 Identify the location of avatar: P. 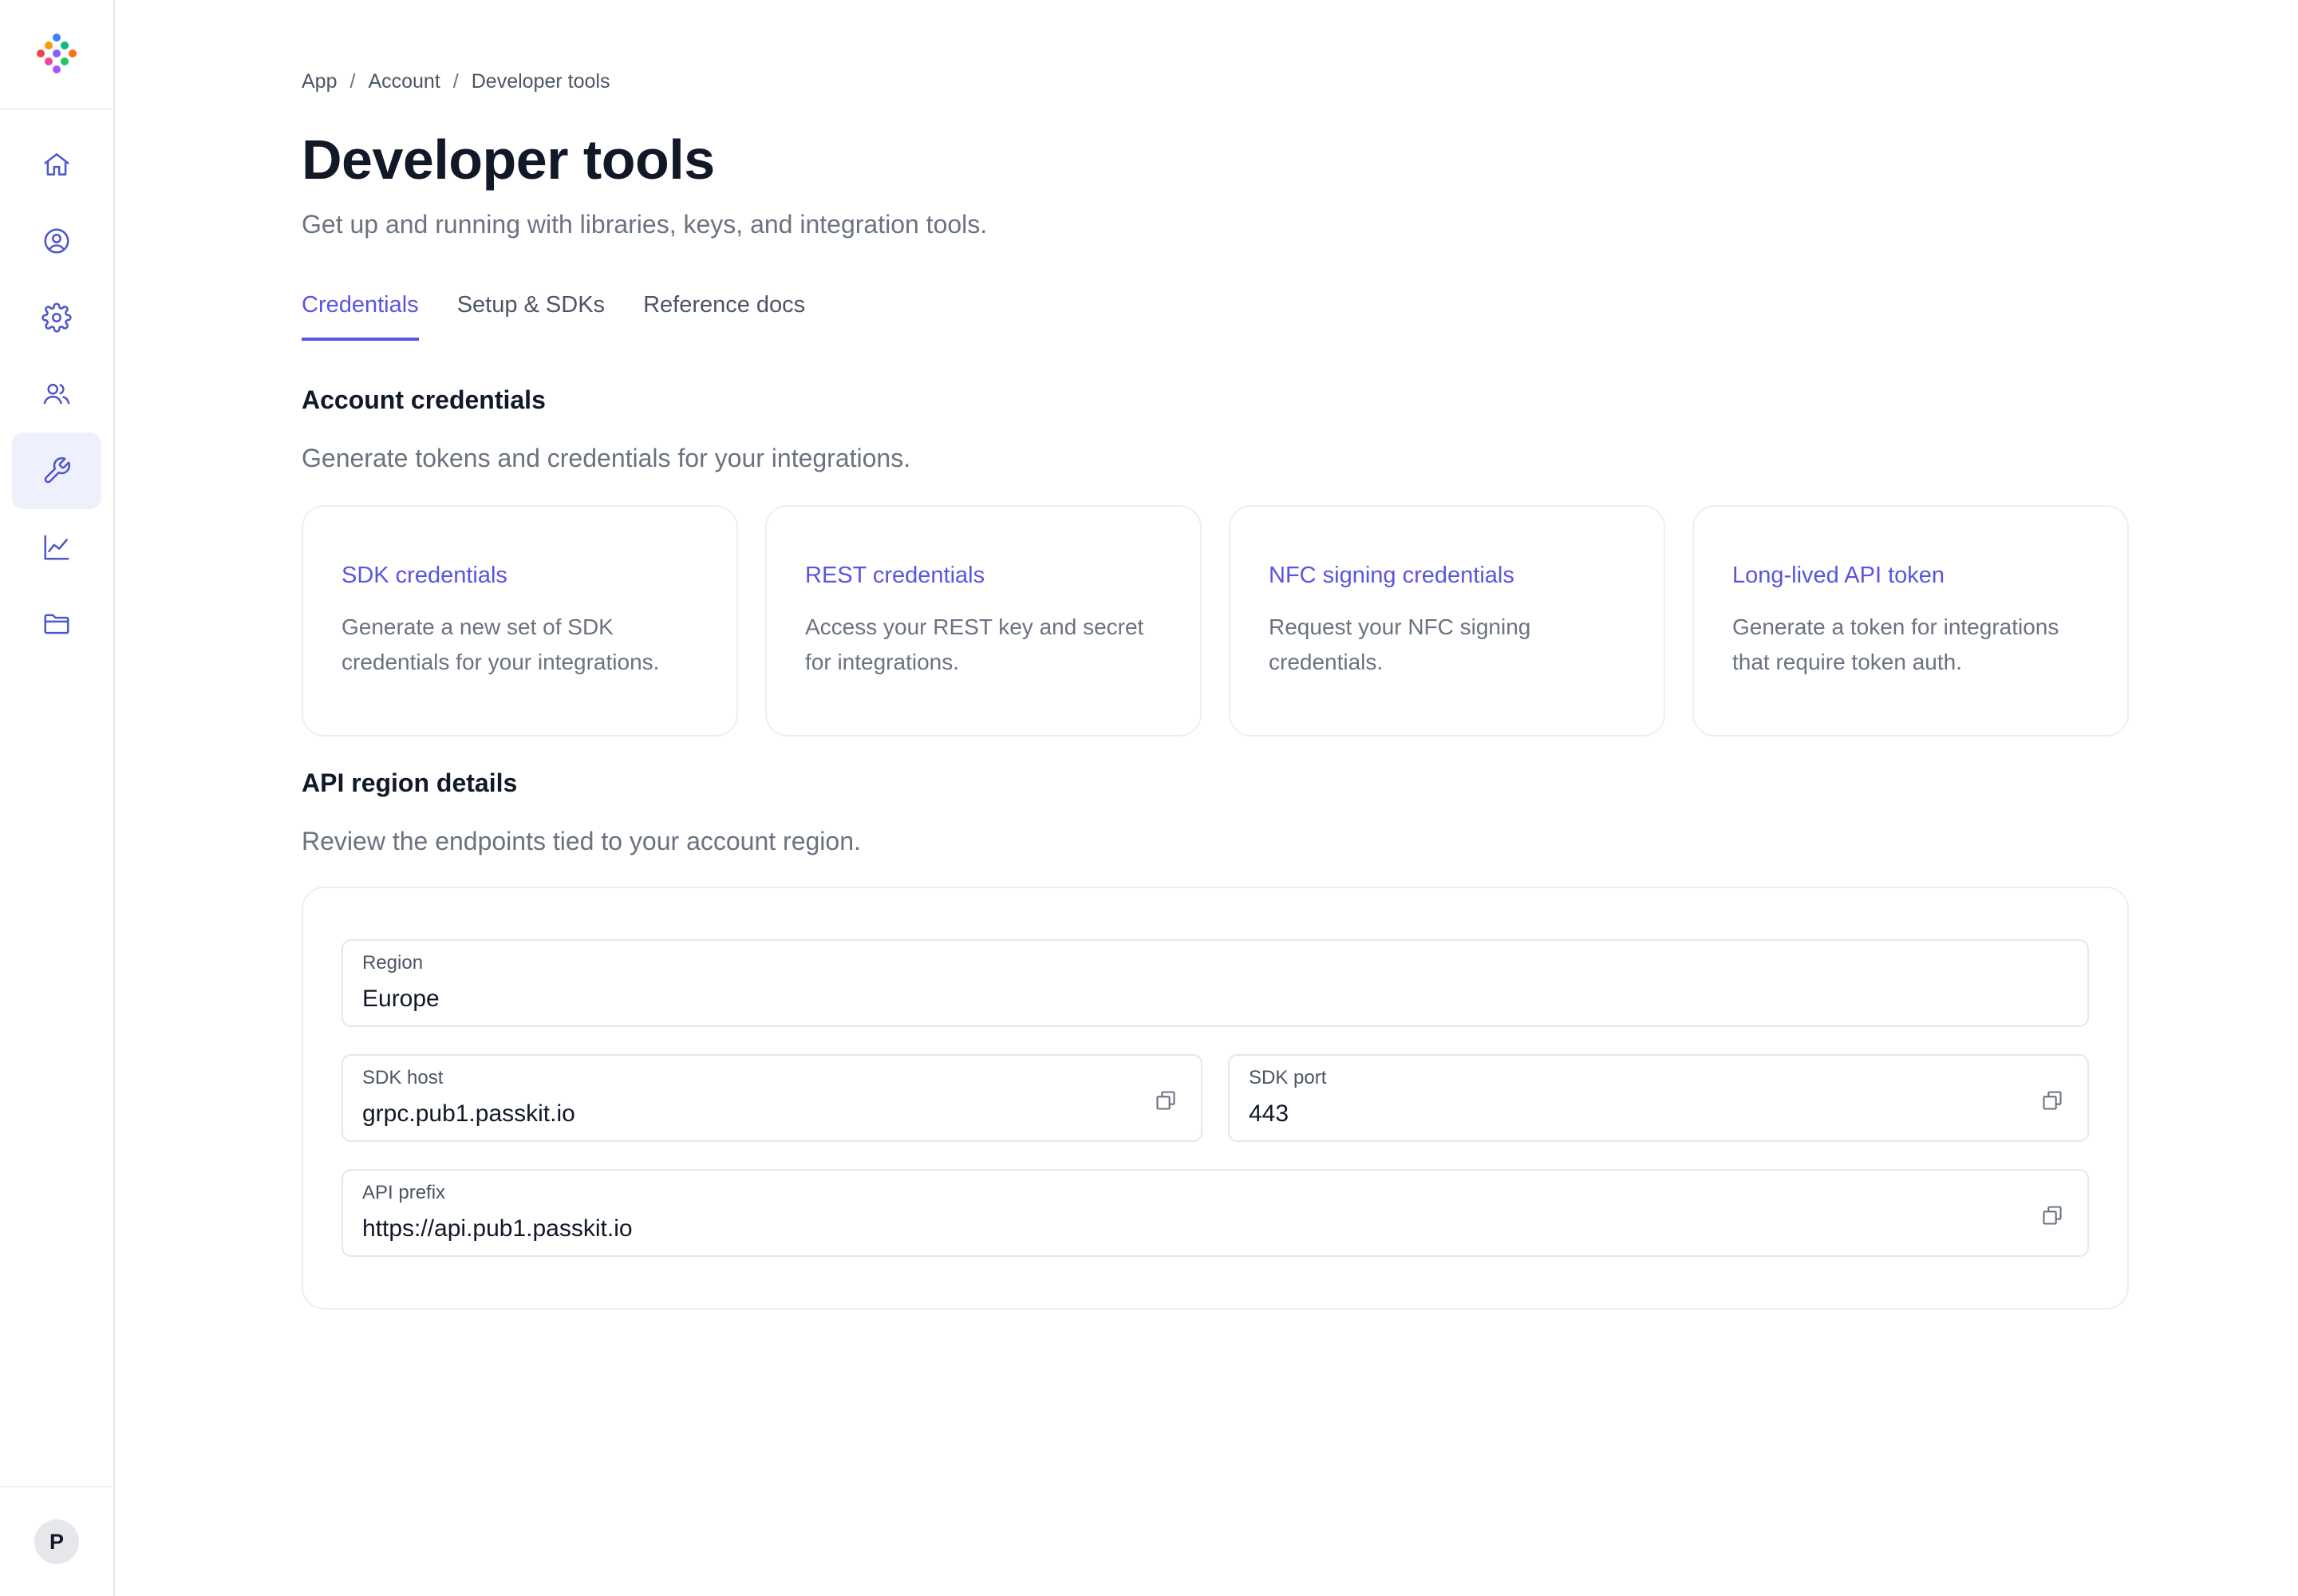
(57, 1541).